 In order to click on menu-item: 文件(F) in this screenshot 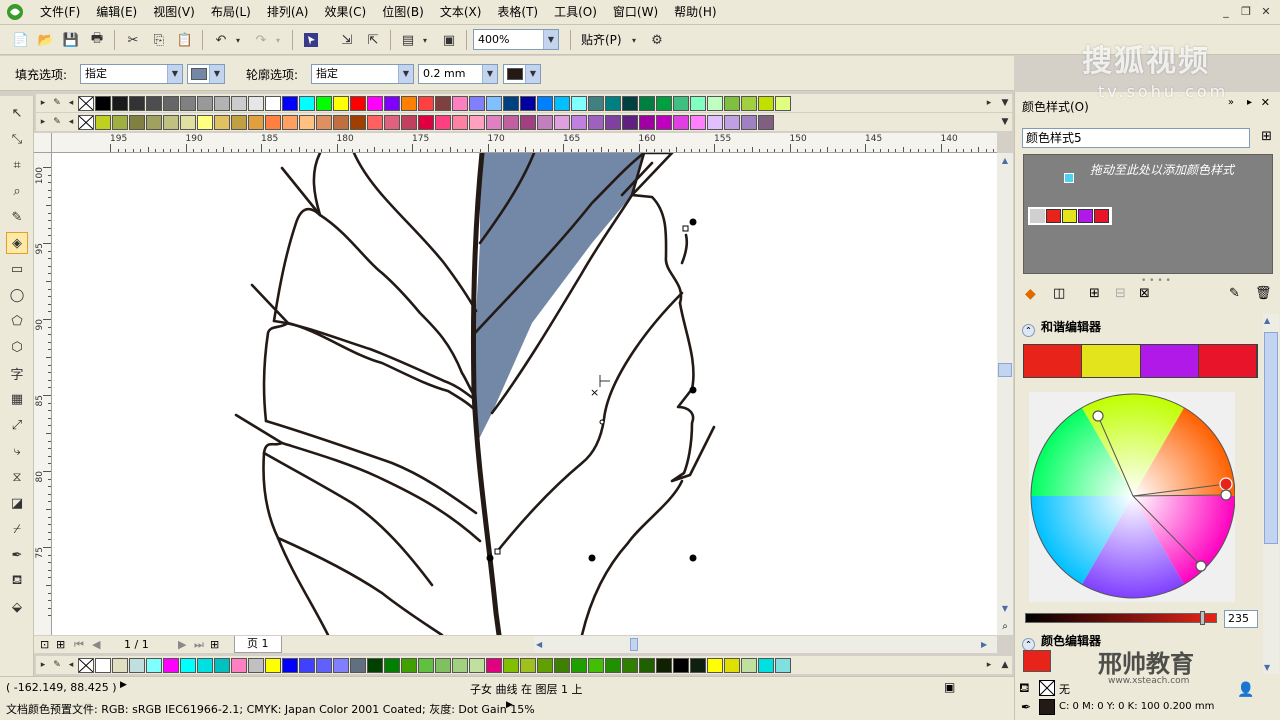, I will do `click(60, 12)`.